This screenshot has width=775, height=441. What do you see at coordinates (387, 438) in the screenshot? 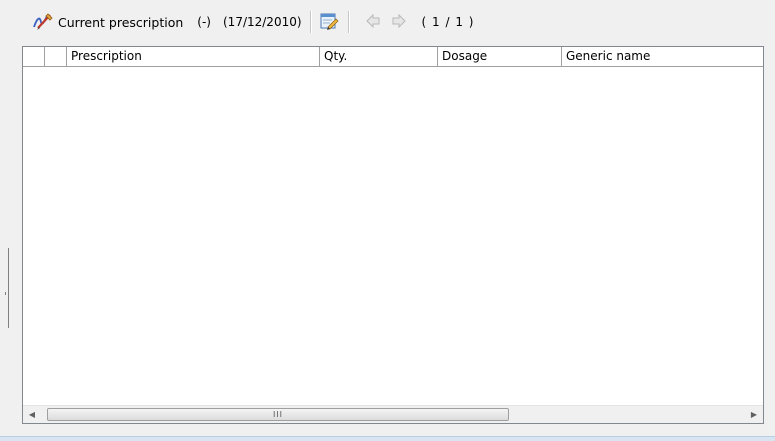
I see `bottom-border` at bounding box center [387, 438].